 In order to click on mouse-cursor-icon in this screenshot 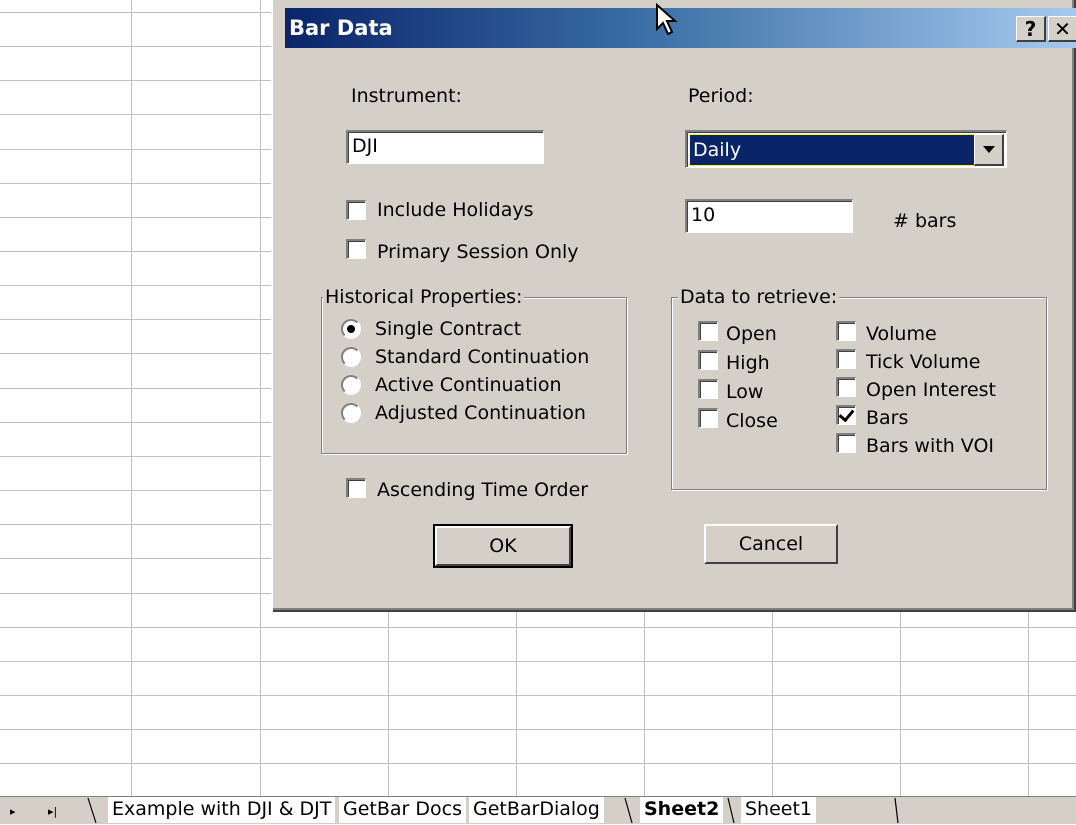, I will do `click(667, 19)`.